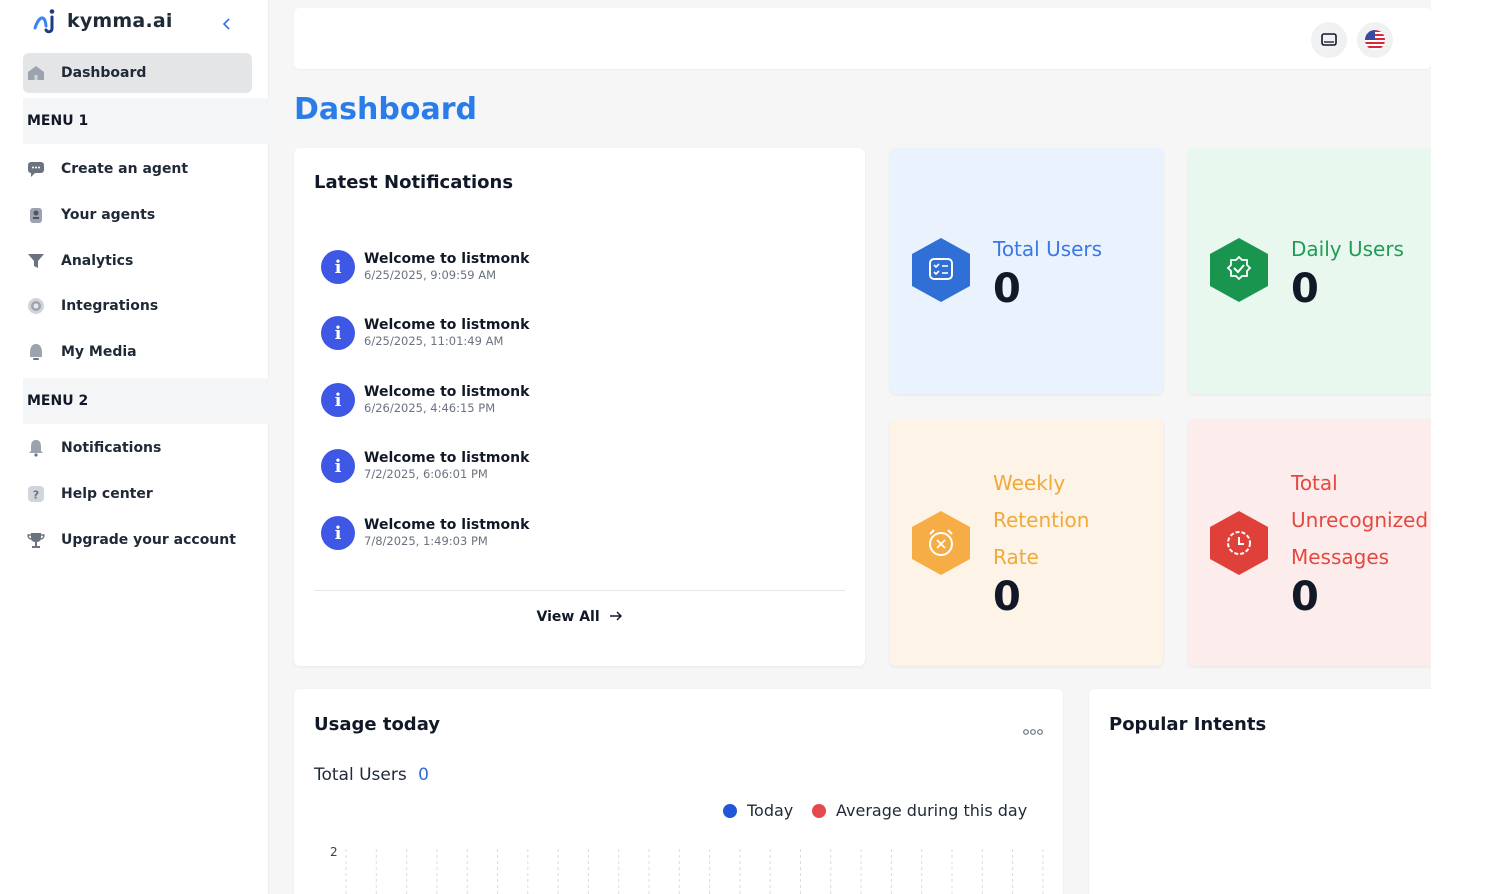  Describe the element at coordinates (36, 352) in the screenshot. I see `media-icon` at that location.